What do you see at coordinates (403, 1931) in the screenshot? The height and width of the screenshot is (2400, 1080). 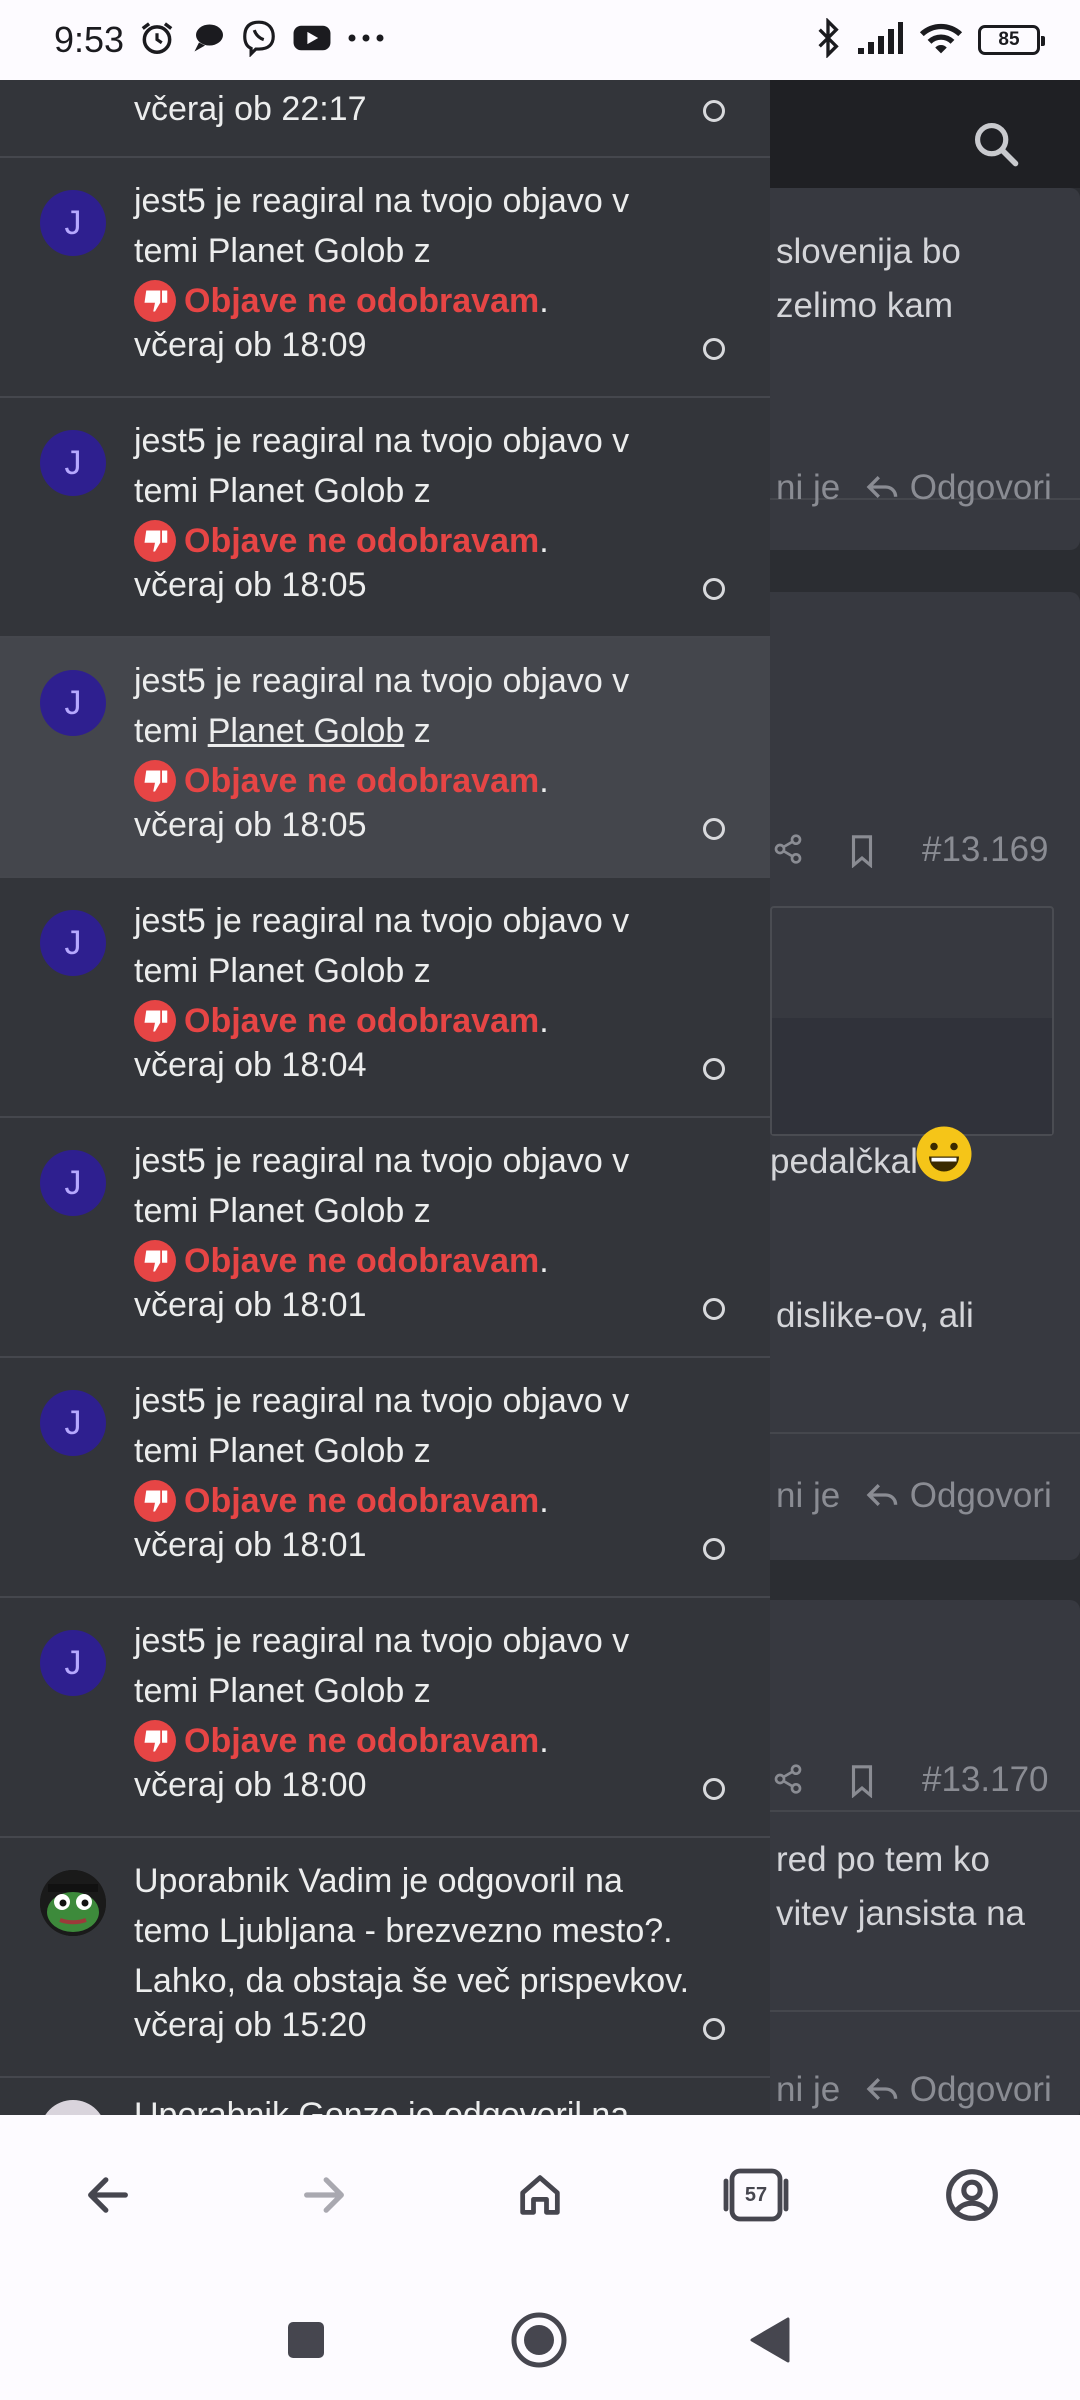 I see `notification-line: temo Ljubljana - brezvezno mesto?.` at bounding box center [403, 1931].